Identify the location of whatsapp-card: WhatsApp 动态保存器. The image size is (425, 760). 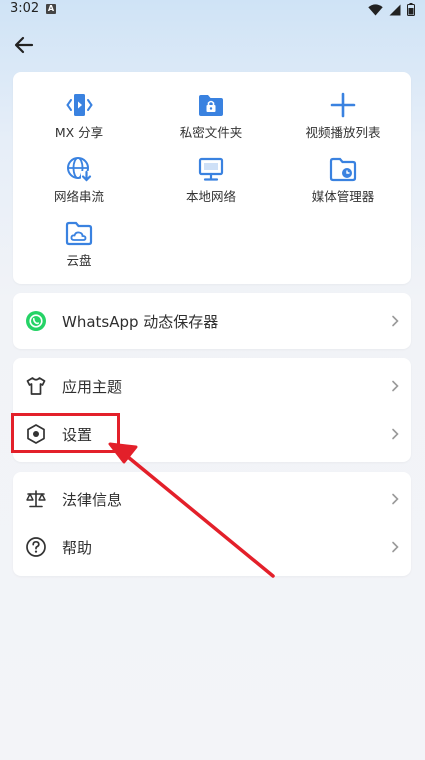
(212, 321).